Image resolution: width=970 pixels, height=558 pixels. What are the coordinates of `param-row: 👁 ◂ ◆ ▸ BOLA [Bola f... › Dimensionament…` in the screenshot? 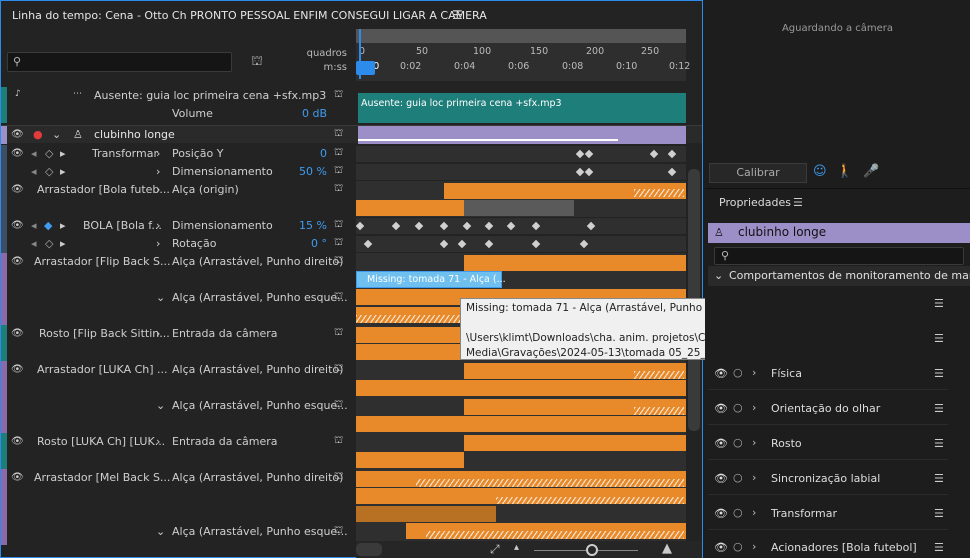 It's located at (351, 235).